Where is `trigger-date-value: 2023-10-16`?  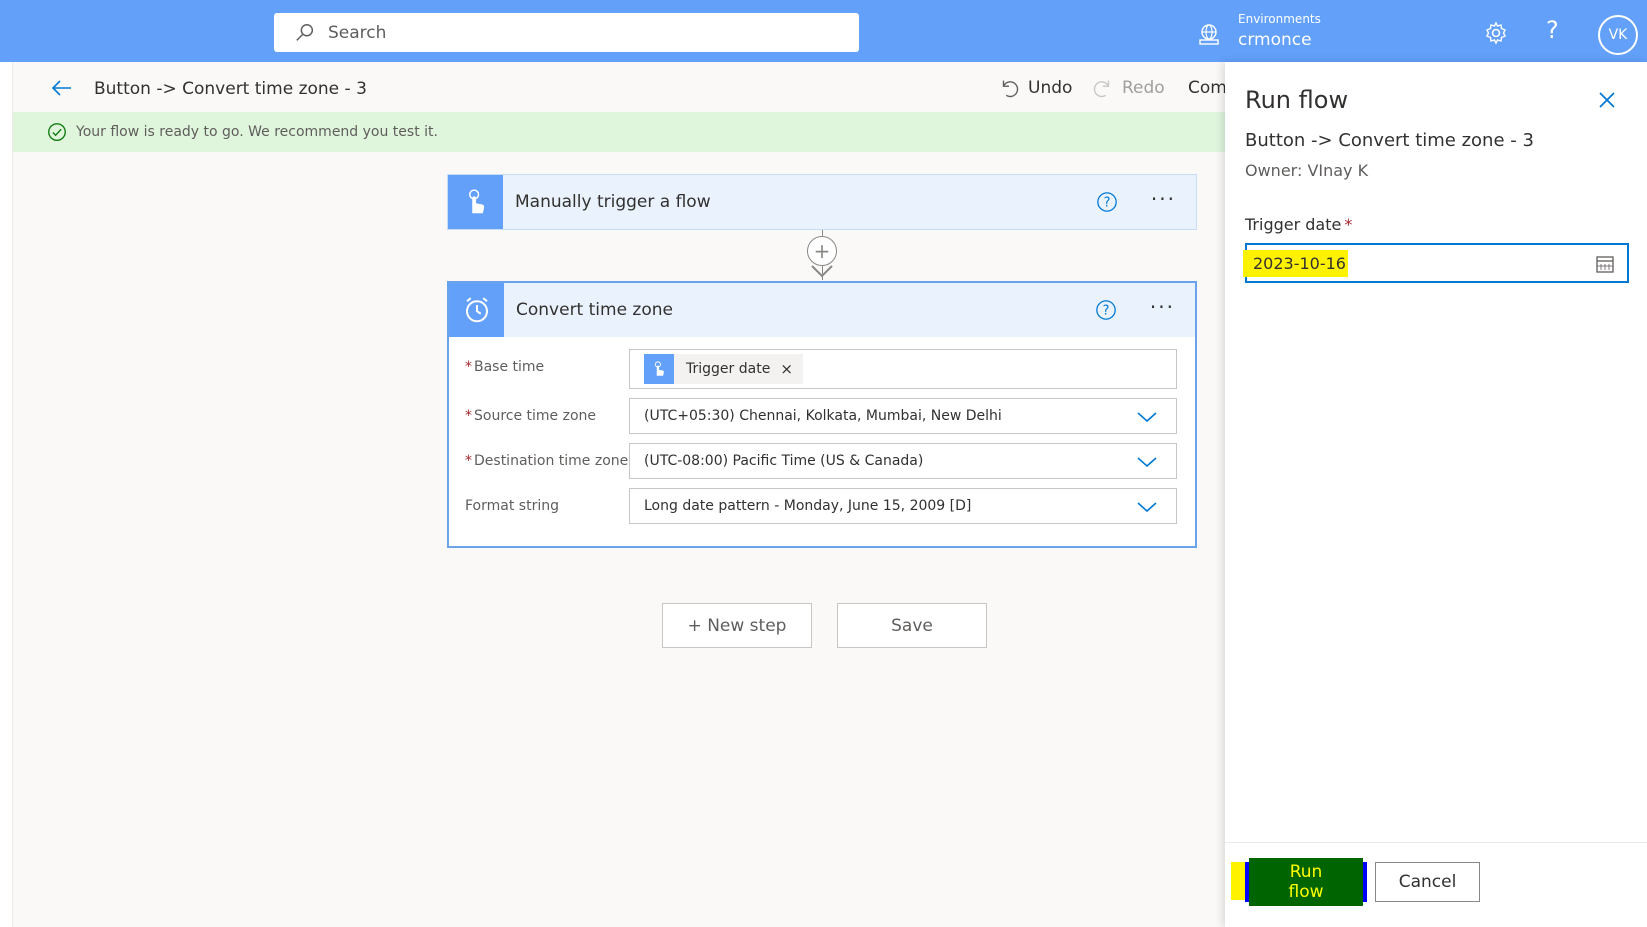 trigger-date-value: 2023-10-16 is located at coordinates (1295, 263).